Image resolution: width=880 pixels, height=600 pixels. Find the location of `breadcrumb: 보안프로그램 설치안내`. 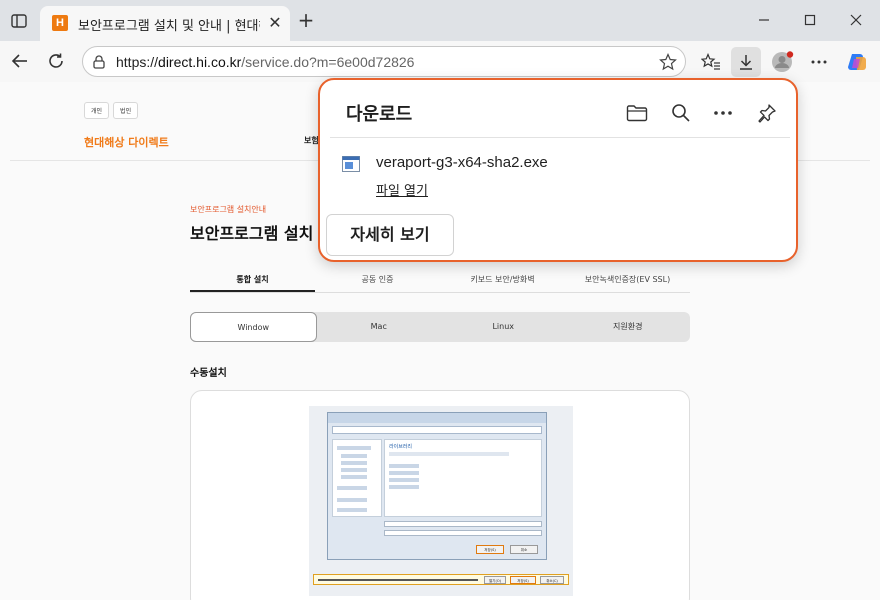

breadcrumb: 보안프로그램 설치안내 is located at coordinates (228, 209).